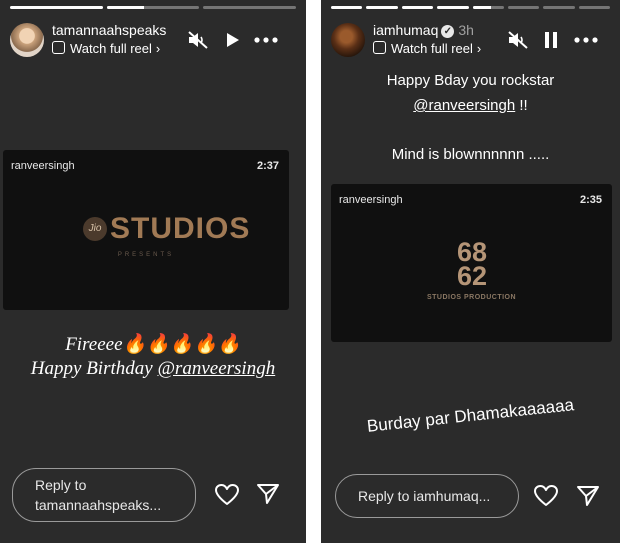 The width and height of the screenshot is (620, 543). I want to click on verified-badge-icon: ✓, so click(448, 31).